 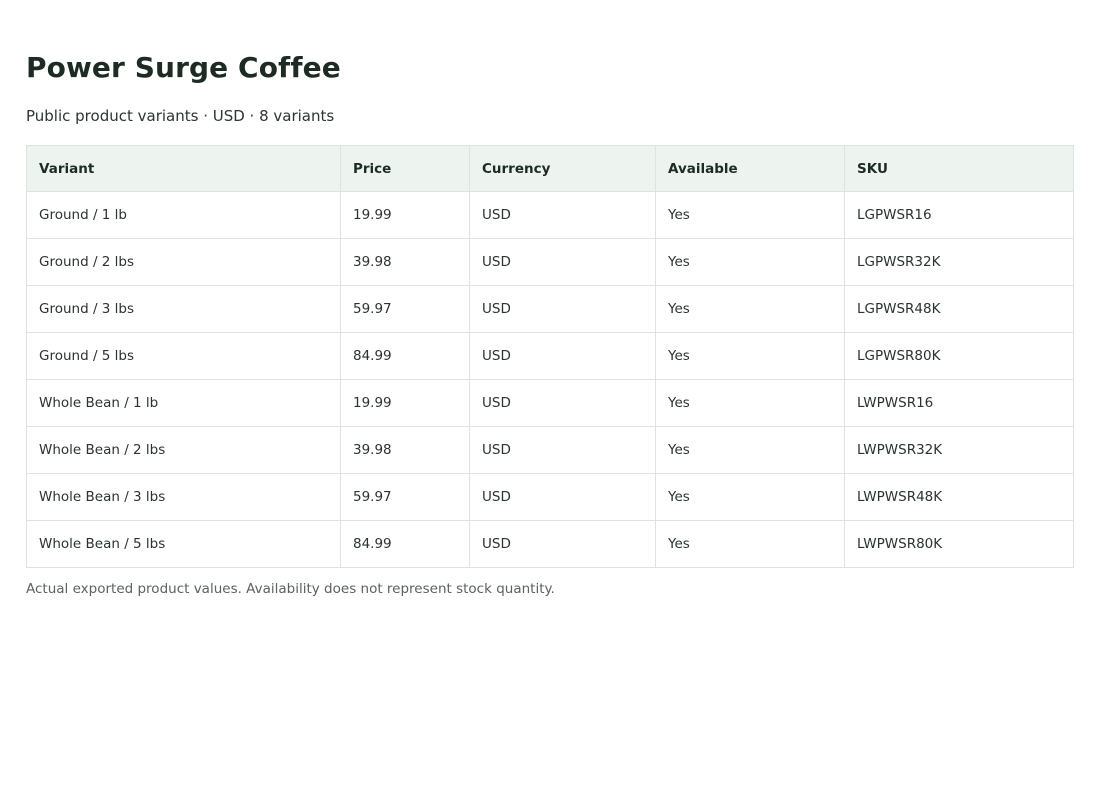 What do you see at coordinates (562, 168) in the screenshot?
I see `column-header-currency: Currency` at bounding box center [562, 168].